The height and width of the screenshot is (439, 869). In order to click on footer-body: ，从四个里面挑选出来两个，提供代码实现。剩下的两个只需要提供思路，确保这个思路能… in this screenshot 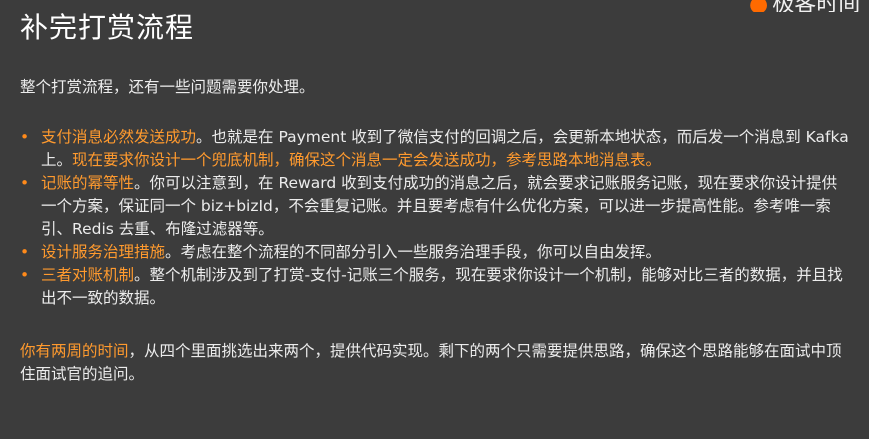, I will do `click(431, 362)`.